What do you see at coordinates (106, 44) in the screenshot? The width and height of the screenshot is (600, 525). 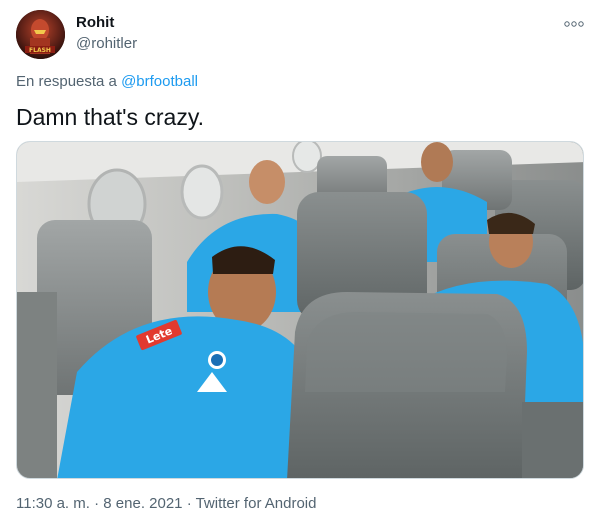 I see `author-handle: @rohitler` at bounding box center [106, 44].